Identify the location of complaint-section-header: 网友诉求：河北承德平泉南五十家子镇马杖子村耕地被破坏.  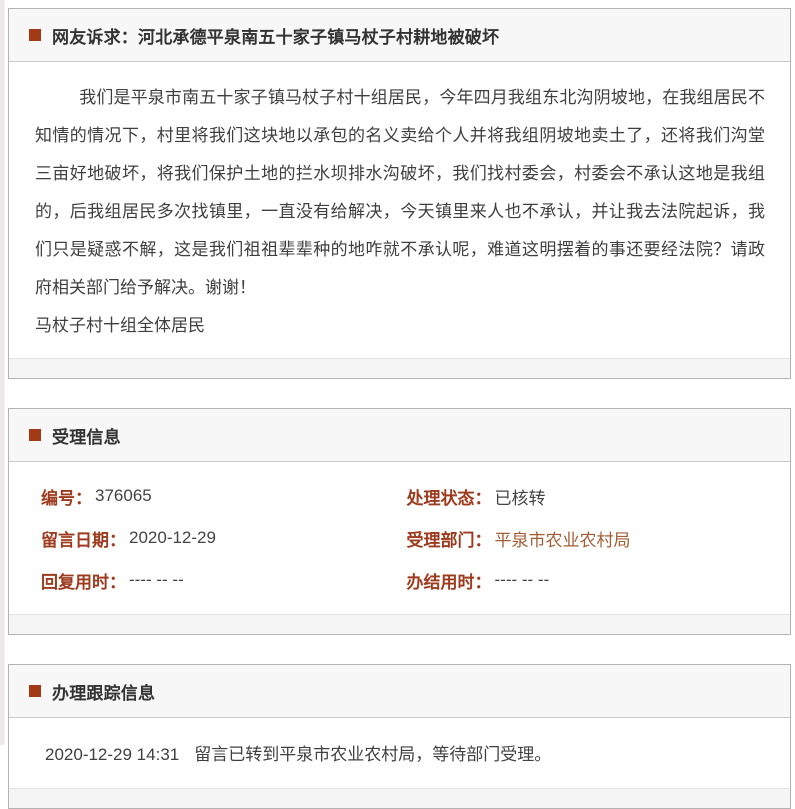
(399, 35).